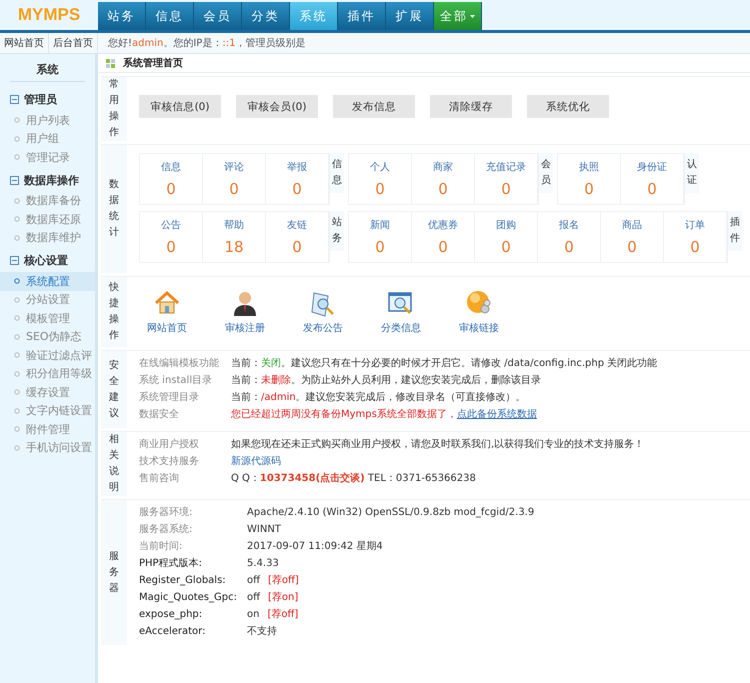 The image size is (750, 683). What do you see at coordinates (386, 381) in the screenshot?
I see `row-value: 当前：未删除。为防止站外人员利用，建议您安装完成后，删除该目录` at bounding box center [386, 381].